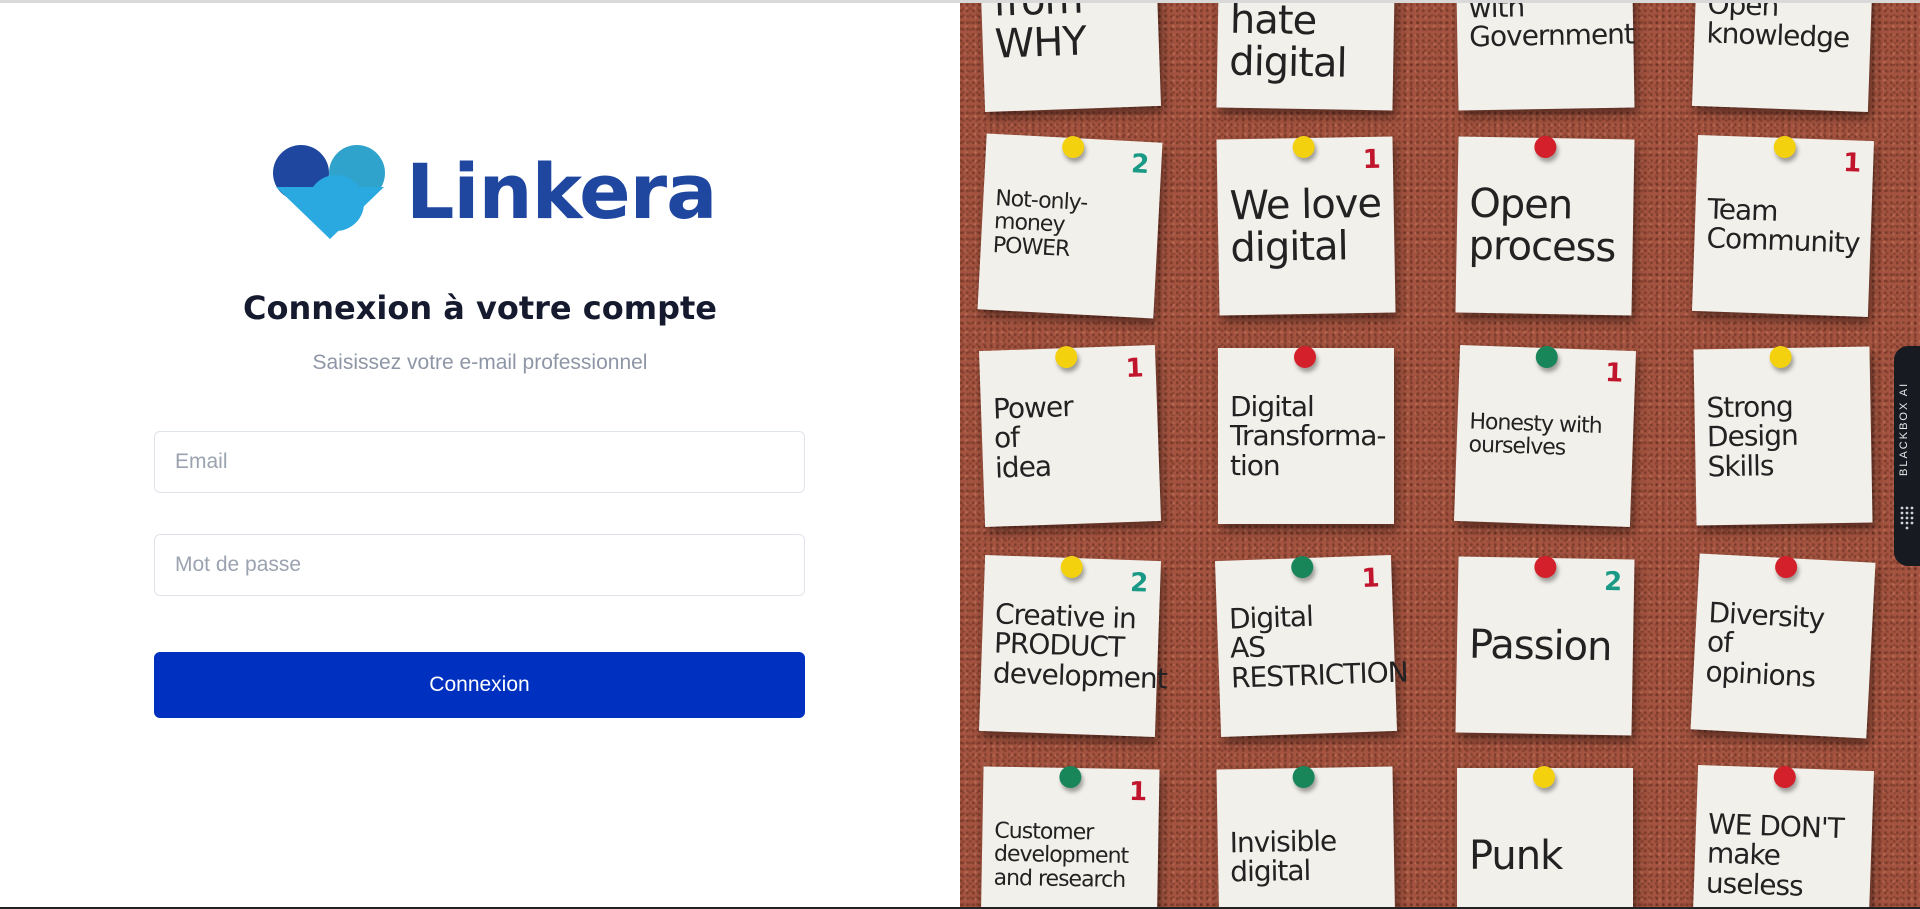 The image size is (1920, 909). Describe the element at coordinates (1040, 35) in the screenshot. I see `sticky-note-text: from WHY` at that location.